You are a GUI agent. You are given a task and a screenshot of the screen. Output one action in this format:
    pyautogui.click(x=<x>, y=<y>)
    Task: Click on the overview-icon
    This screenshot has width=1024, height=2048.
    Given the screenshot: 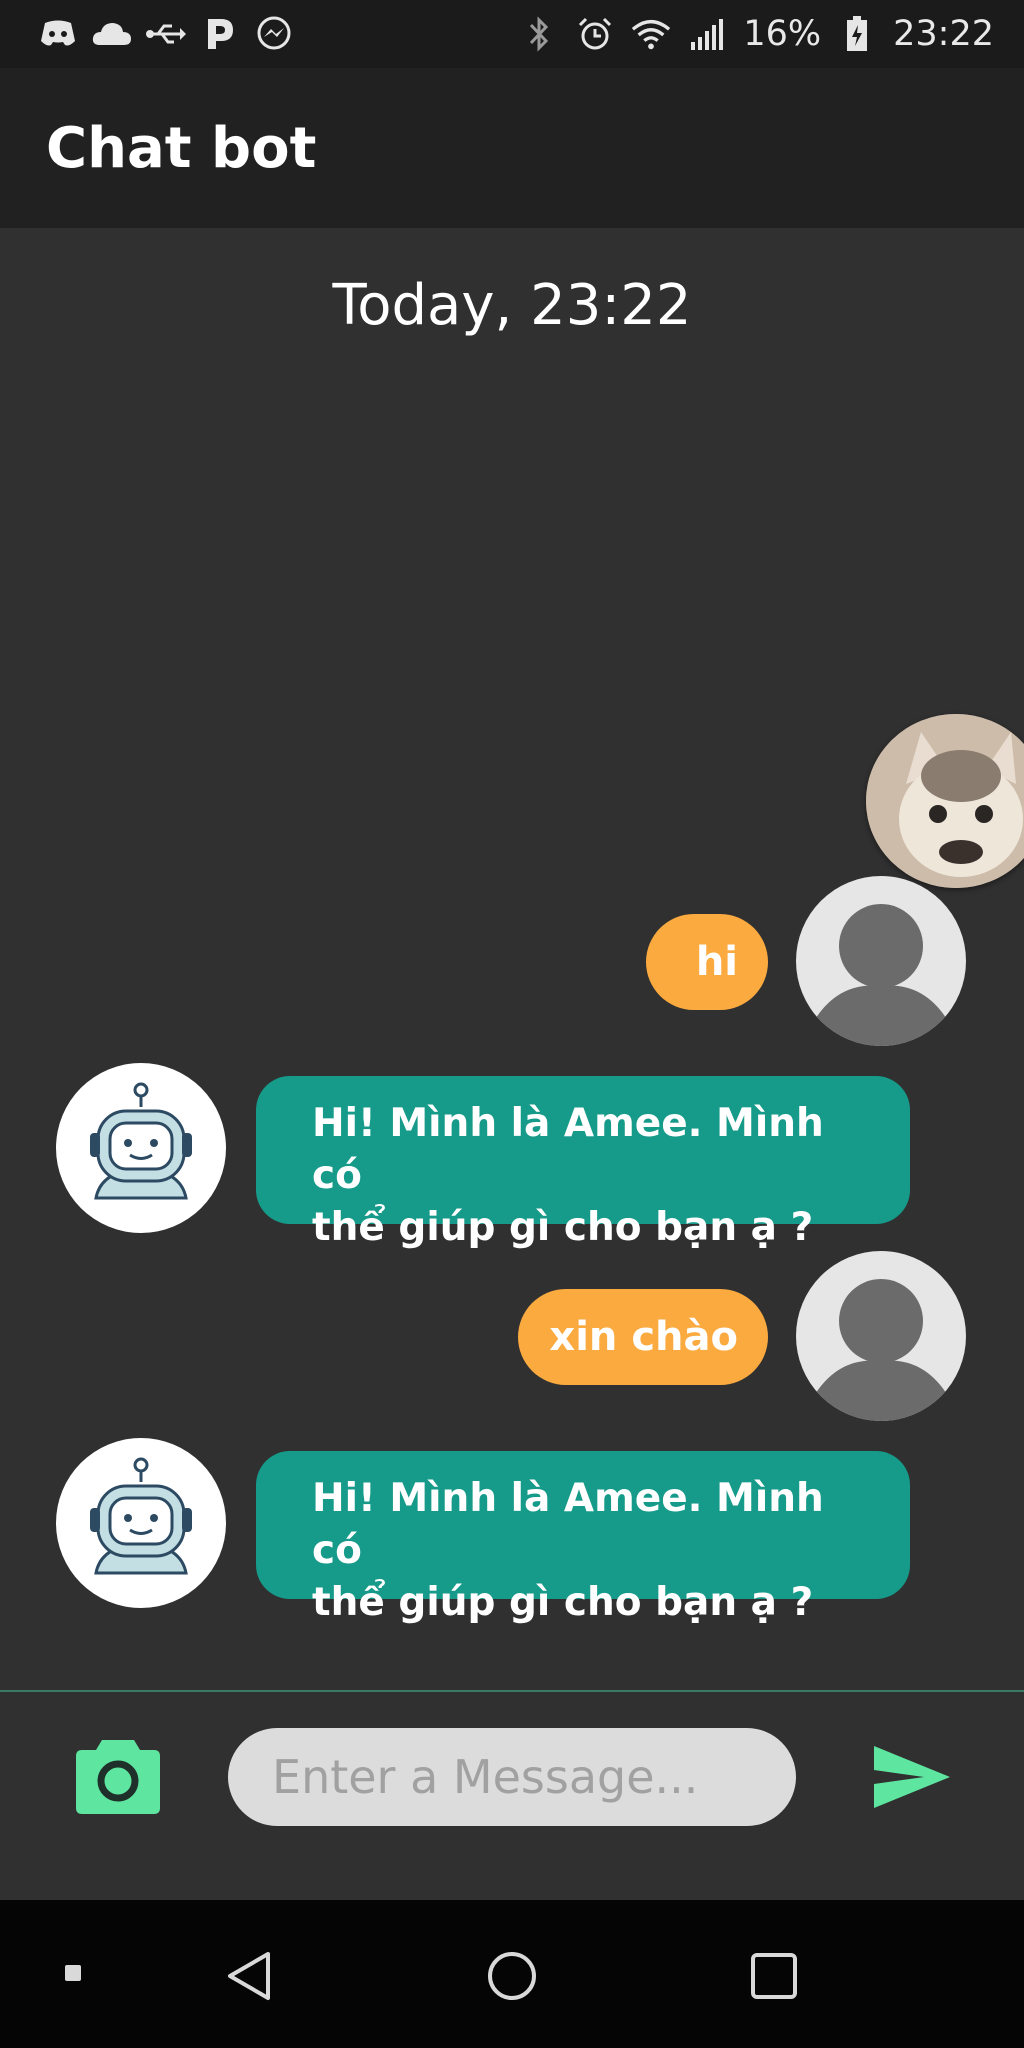 What is the action you would take?
    pyautogui.click(x=774, y=1976)
    